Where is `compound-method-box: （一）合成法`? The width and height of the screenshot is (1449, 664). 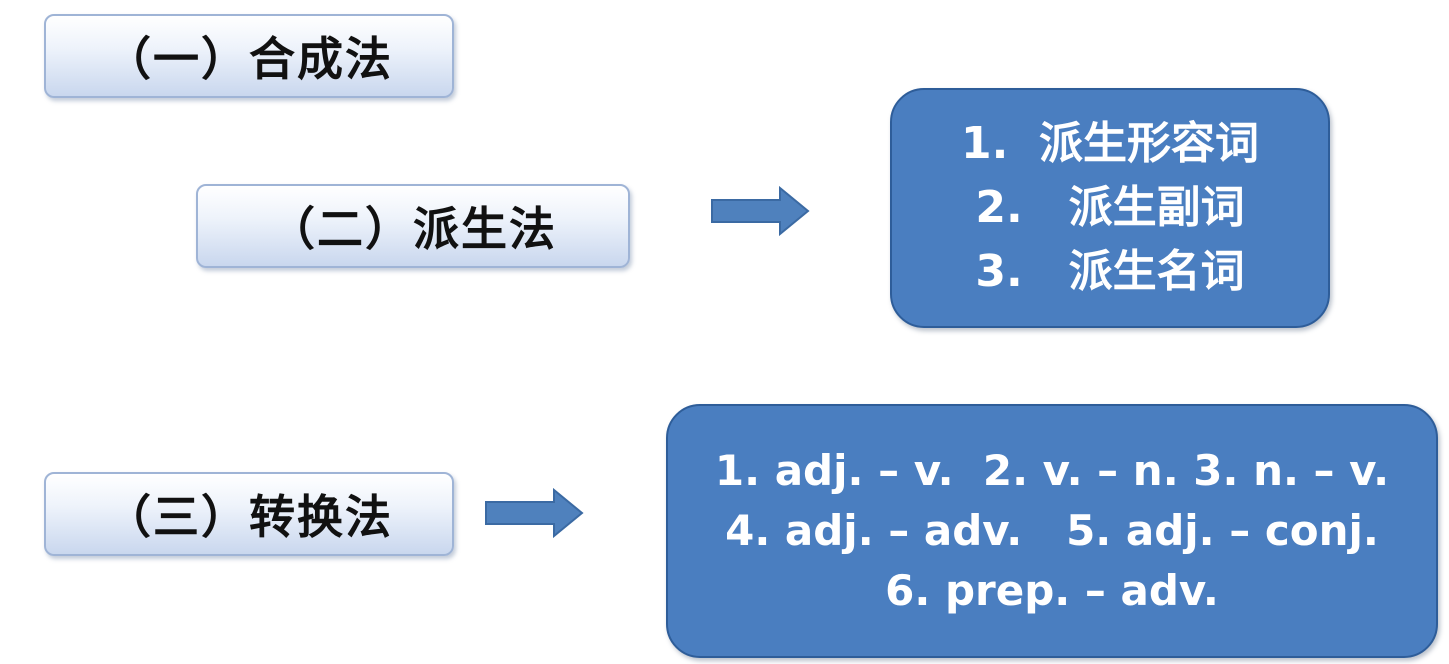 compound-method-box: （一）合成法 is located at coordinates (249, 56).